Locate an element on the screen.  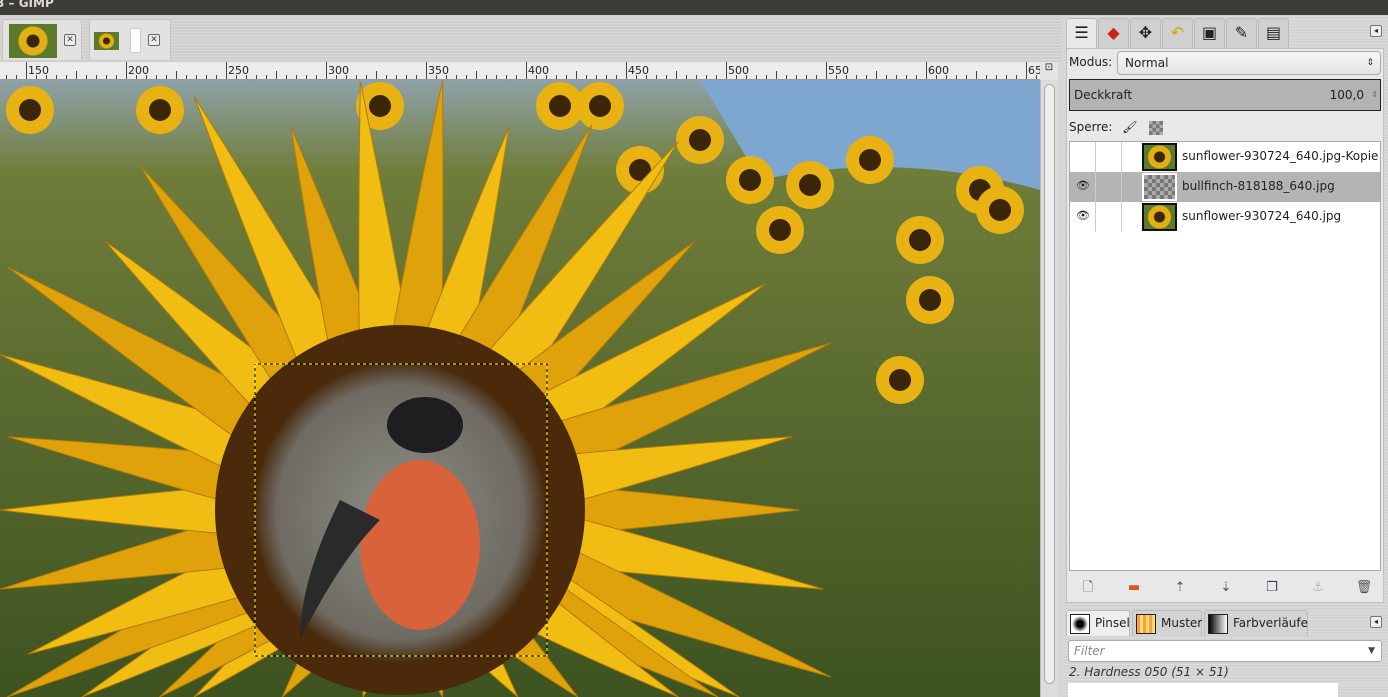
delete-layer-icon: 🗑 is located at coordinates (1364, 588).